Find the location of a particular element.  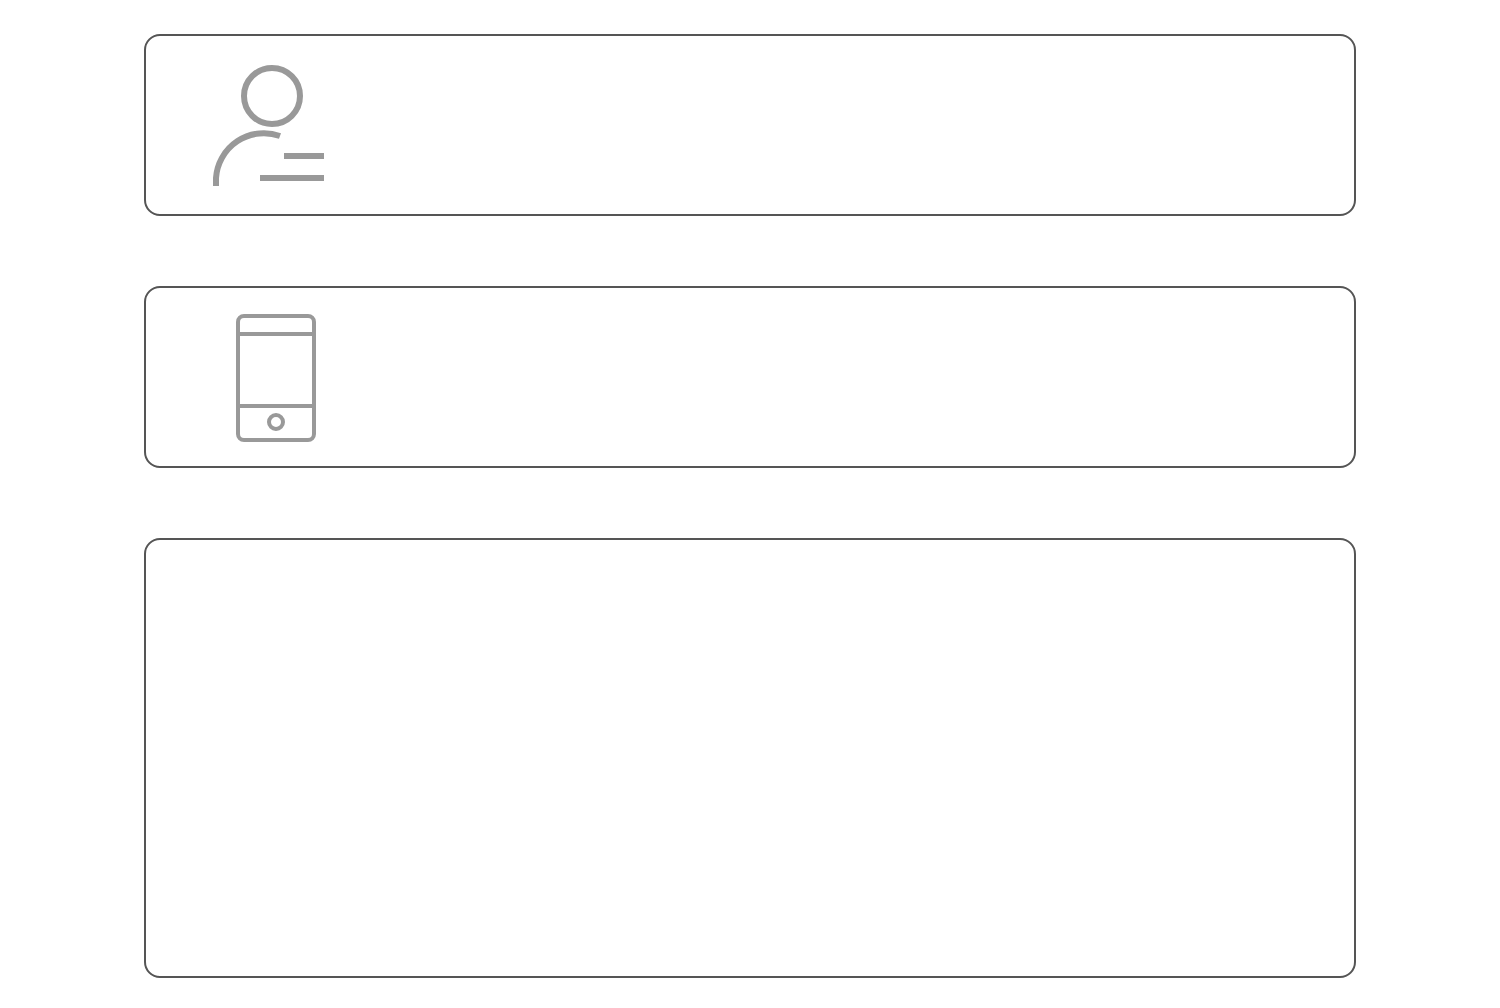

phone-icon is located at coordinates (276, 377).